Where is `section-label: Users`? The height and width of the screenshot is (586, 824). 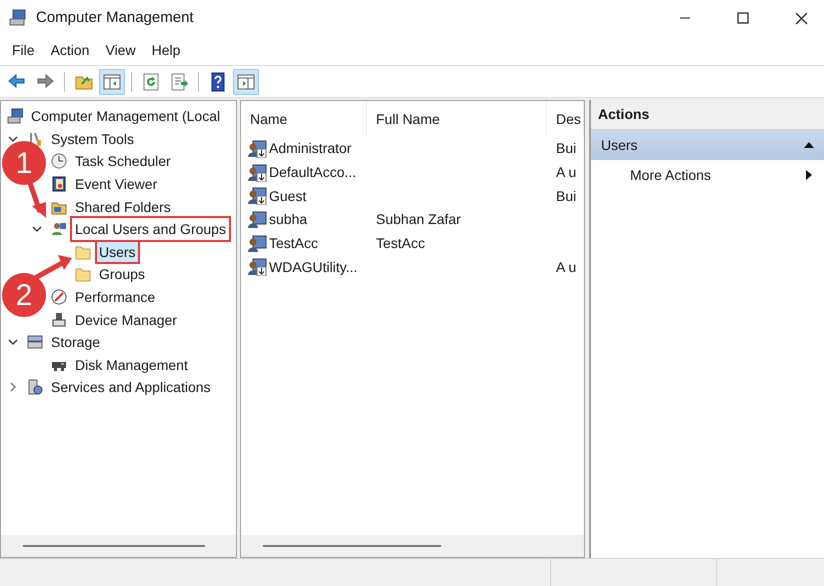 section-label: Users is located at coordinates (620, 145).